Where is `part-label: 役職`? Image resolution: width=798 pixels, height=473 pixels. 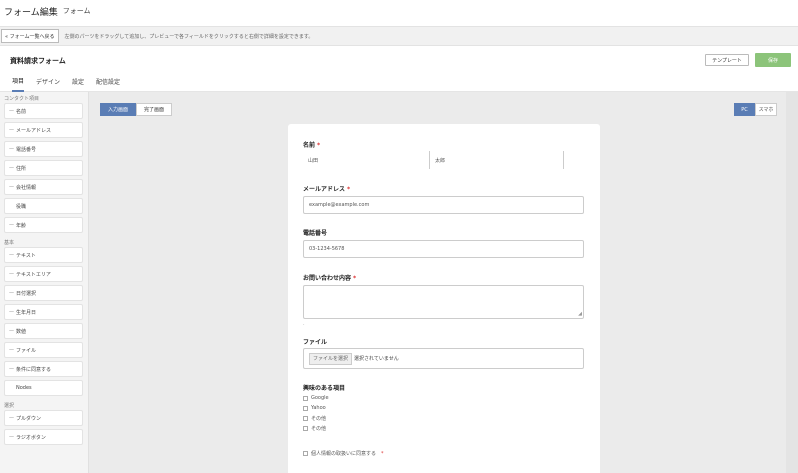
part-label: 役職 is located at coordinates (21, 206).